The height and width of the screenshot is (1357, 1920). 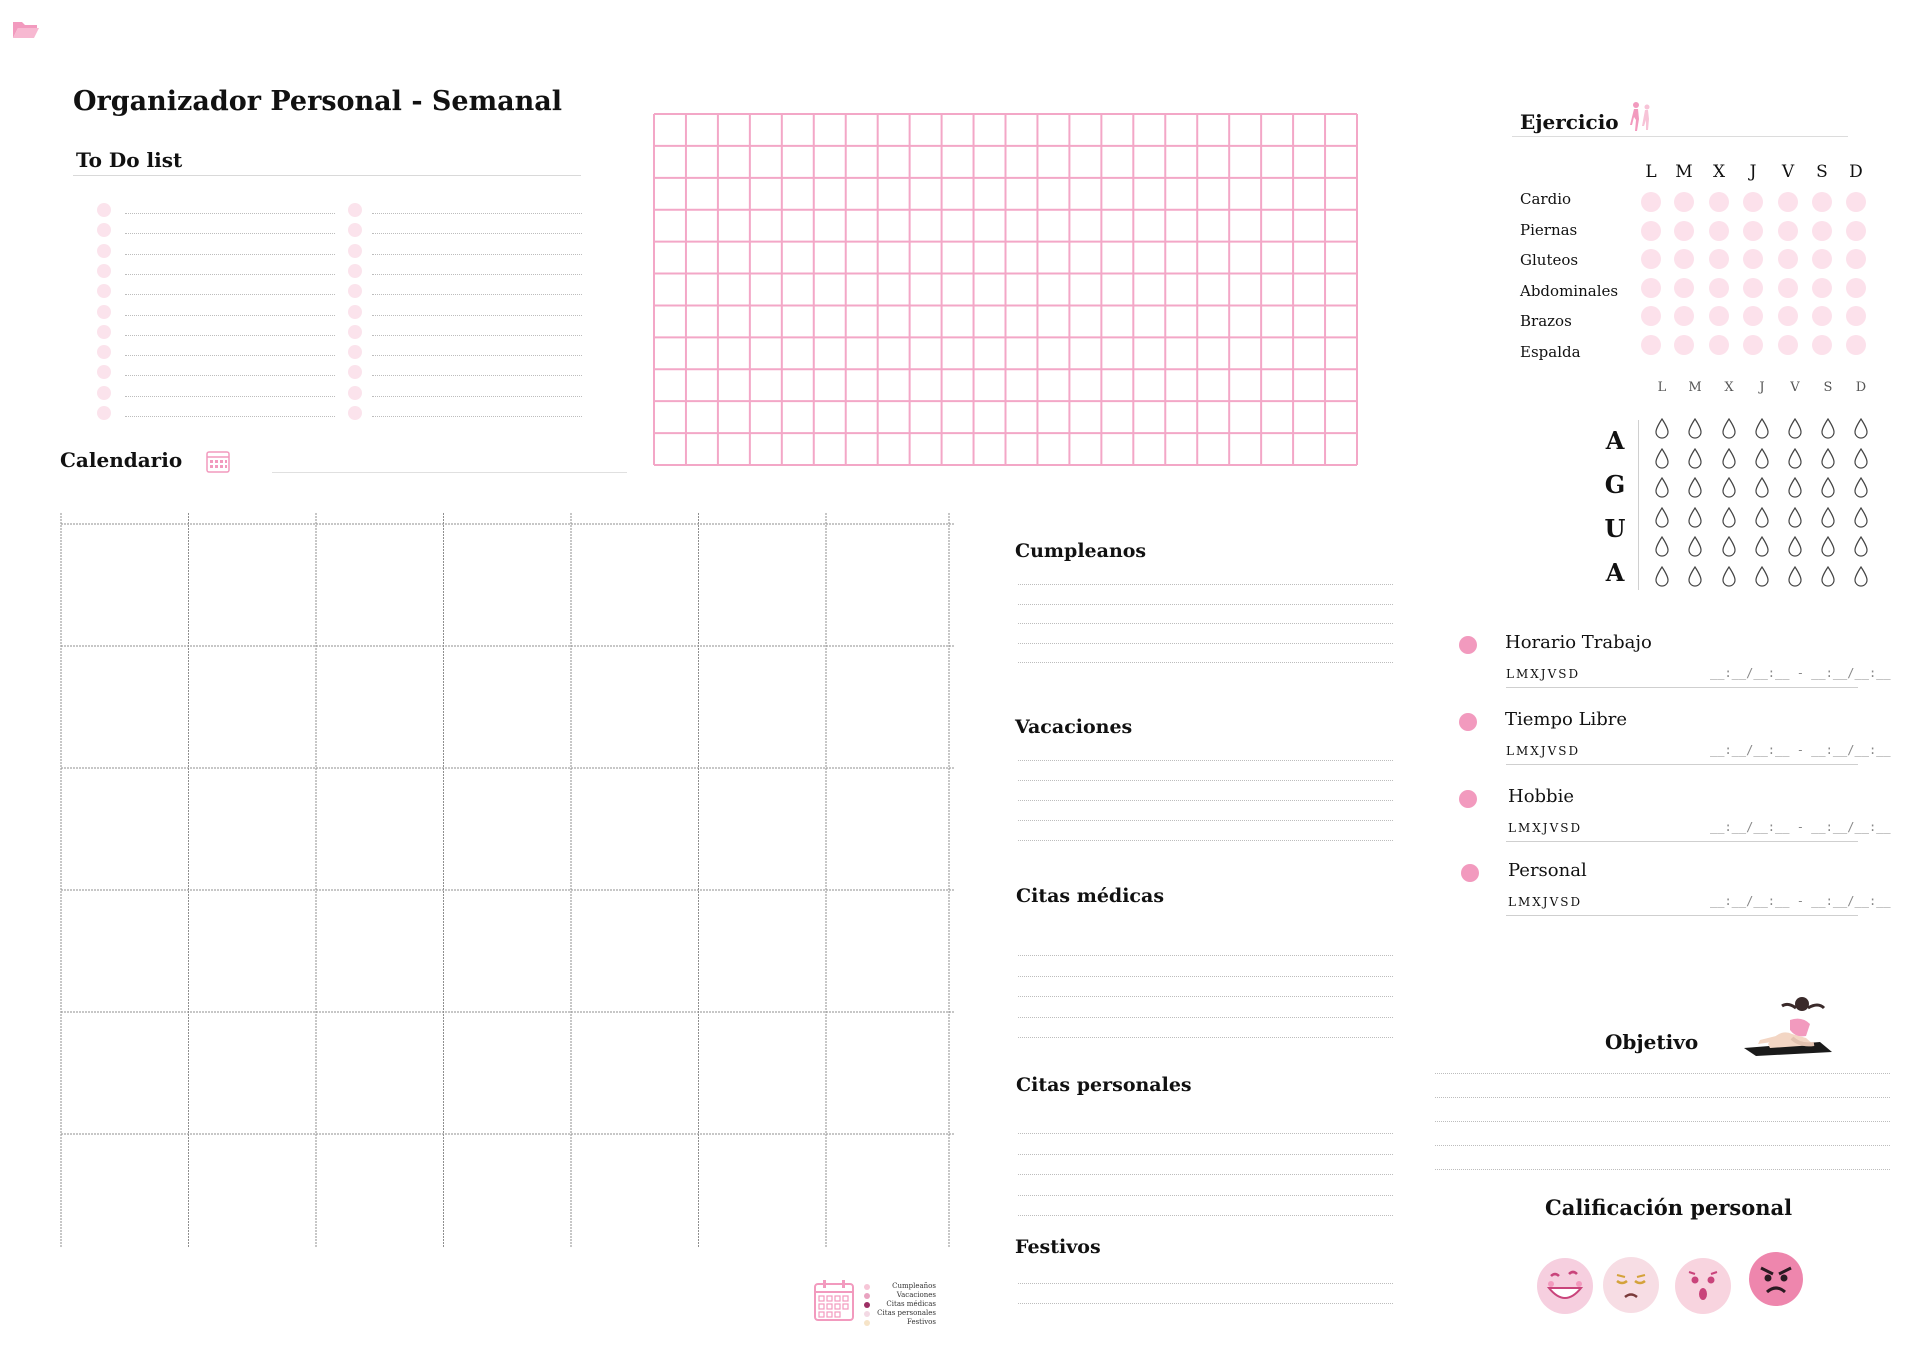 I want to click on happy-face-icon, so click(x=1565, y=1286).